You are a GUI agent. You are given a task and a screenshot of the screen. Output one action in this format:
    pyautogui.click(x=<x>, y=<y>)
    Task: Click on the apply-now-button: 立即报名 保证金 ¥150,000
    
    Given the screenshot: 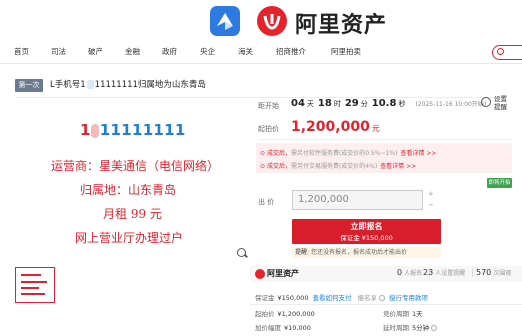 What is the action you would take?
    pyautogui.click(x=366, y=231)
    